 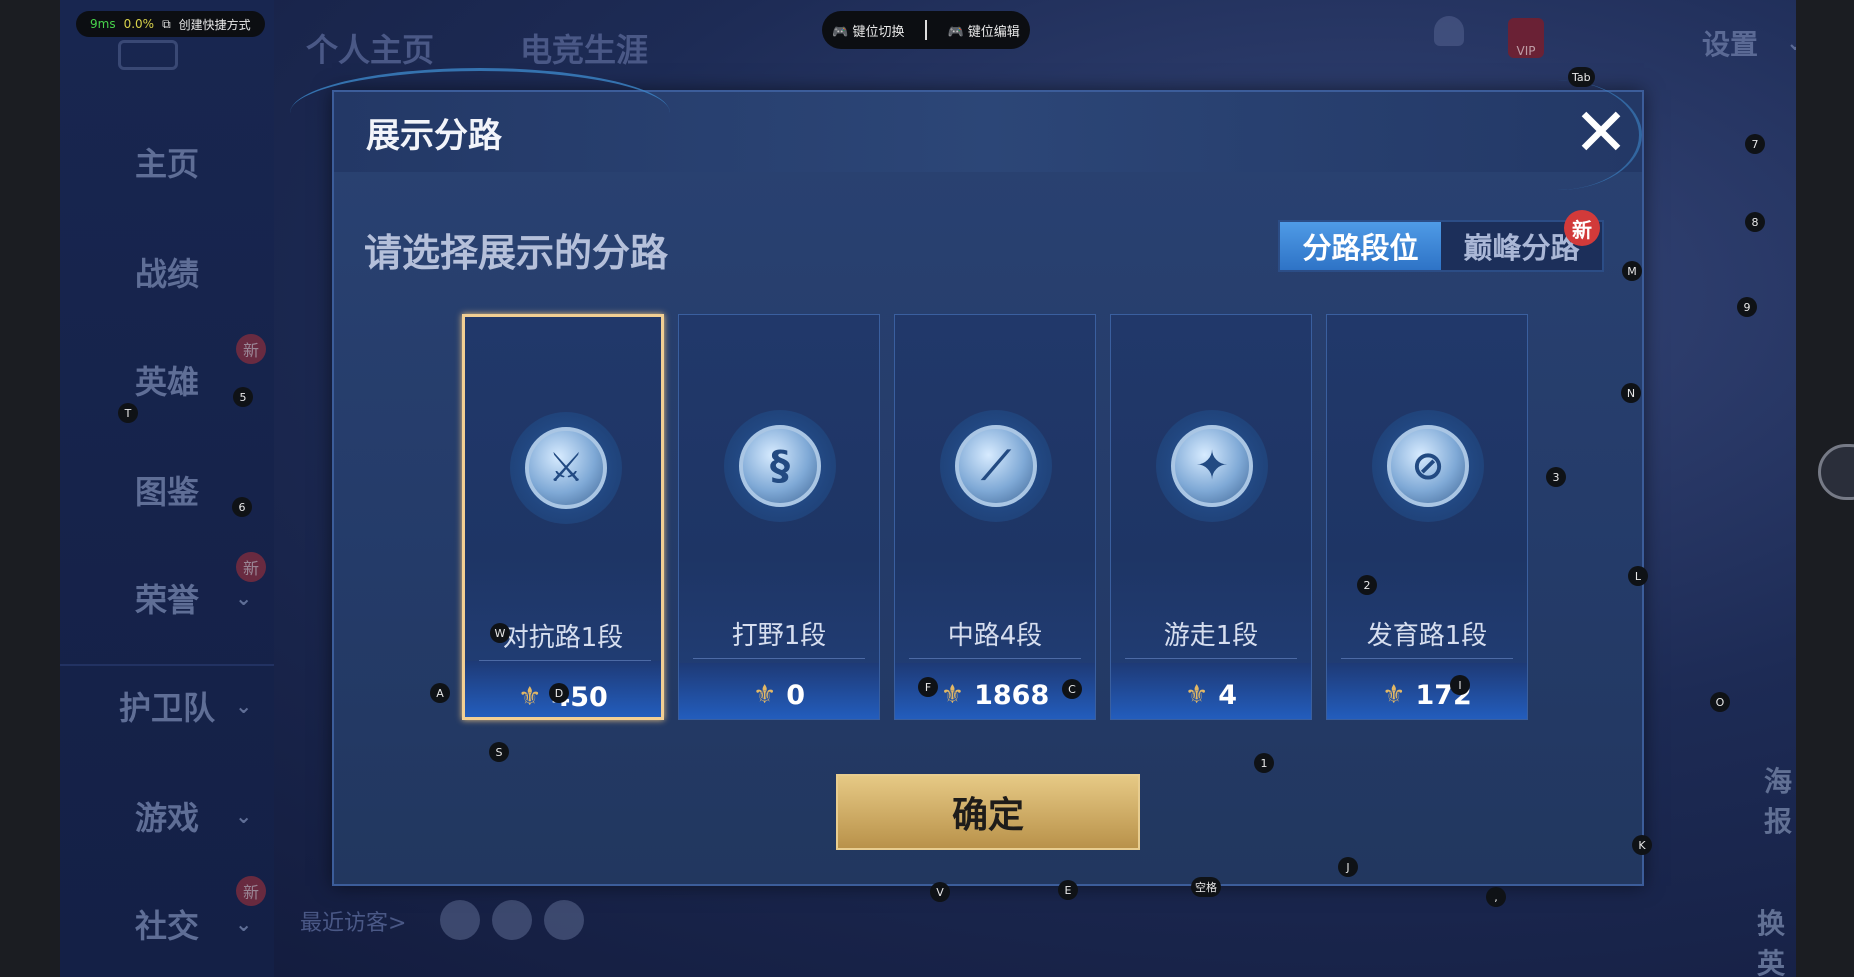 I want to click on route-score: ⚜ 4, so click(x=1211, y=695).